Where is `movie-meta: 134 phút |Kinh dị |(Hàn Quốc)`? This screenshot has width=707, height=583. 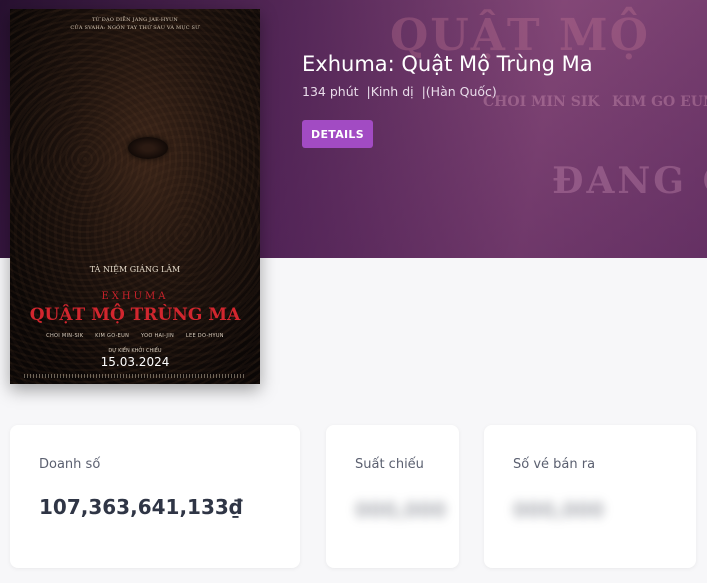 movie-meta: 134 phút |Kinh dị |(Hàn Quốc) is located at coordinates (447, 91).